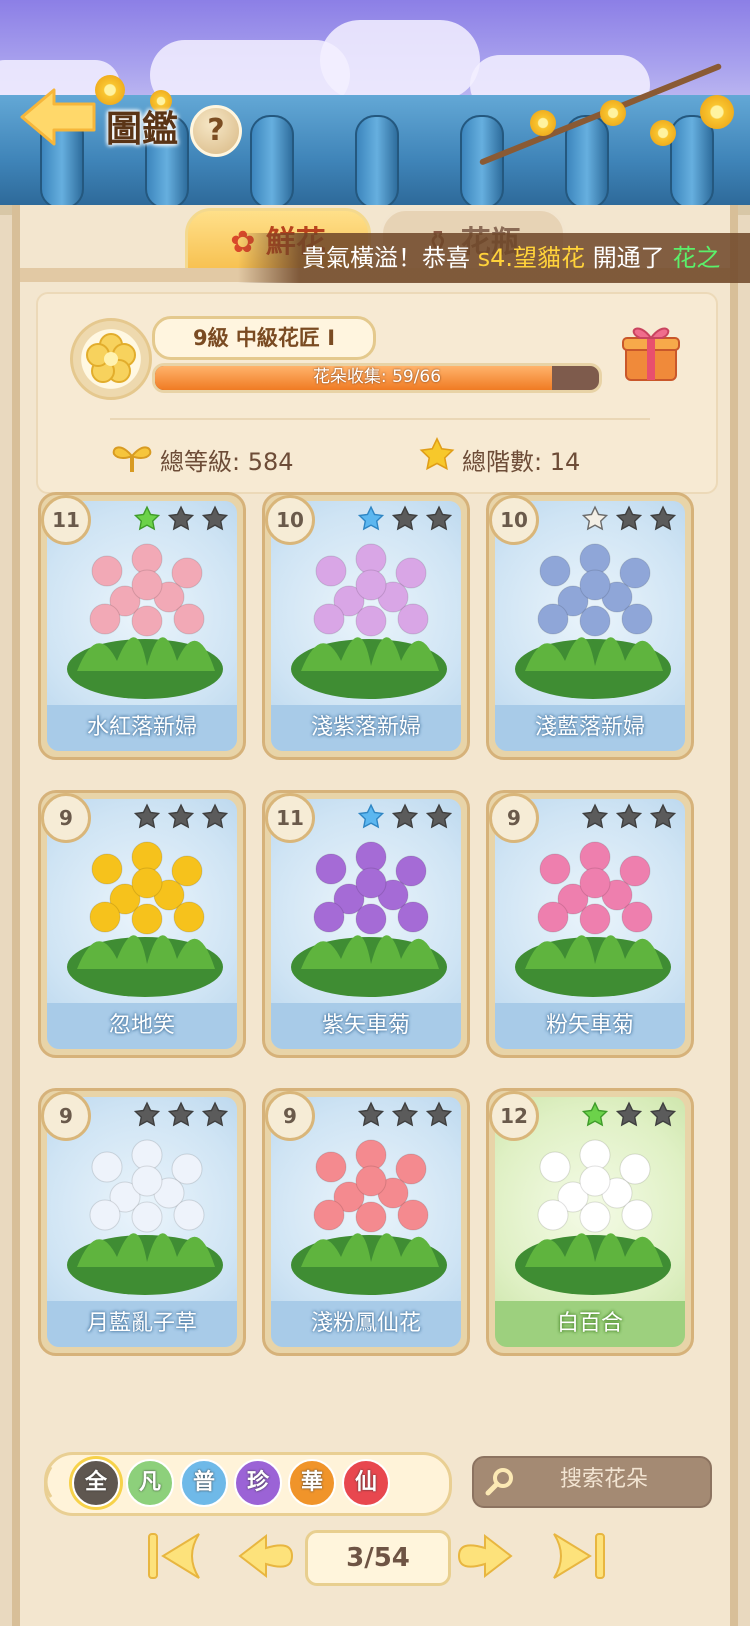  What do you see at coordinates (590, 728) in the screenshot?
I see `flower-name: 淺藍落新婦` at bounding box center [590, 728].